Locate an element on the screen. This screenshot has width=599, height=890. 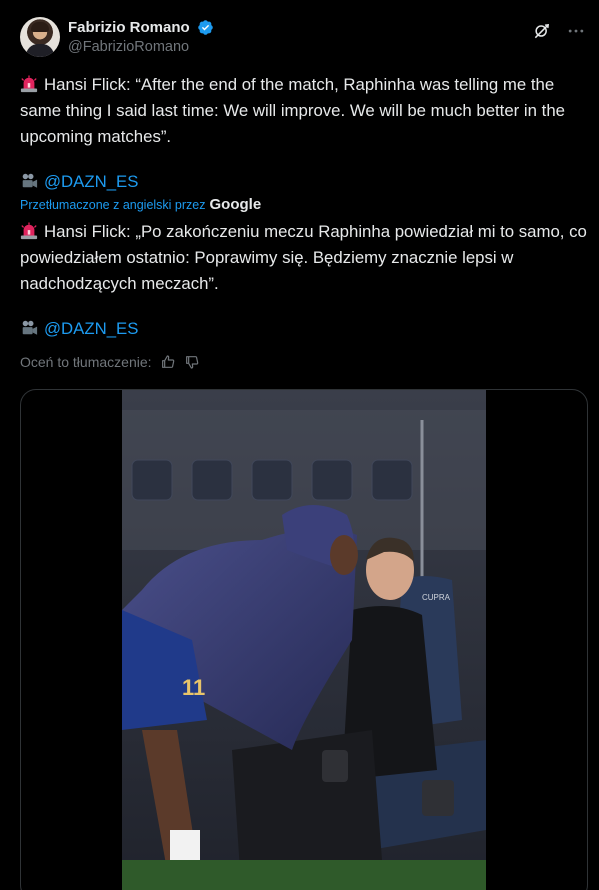
rate-translation: Oceń to tłumaczenie: is located at coordinates (110, 362).